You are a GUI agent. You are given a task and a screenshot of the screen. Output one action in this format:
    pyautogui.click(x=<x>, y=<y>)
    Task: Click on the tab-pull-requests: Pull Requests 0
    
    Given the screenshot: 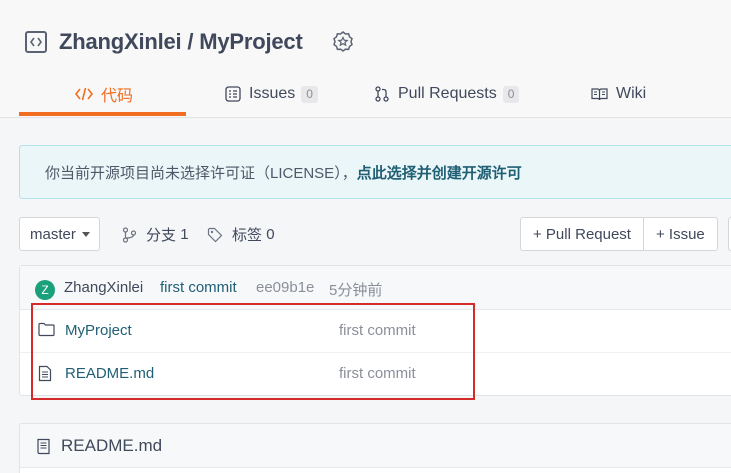 What is the action you would take?
    pyautogui.click(x=447, y=94)
    